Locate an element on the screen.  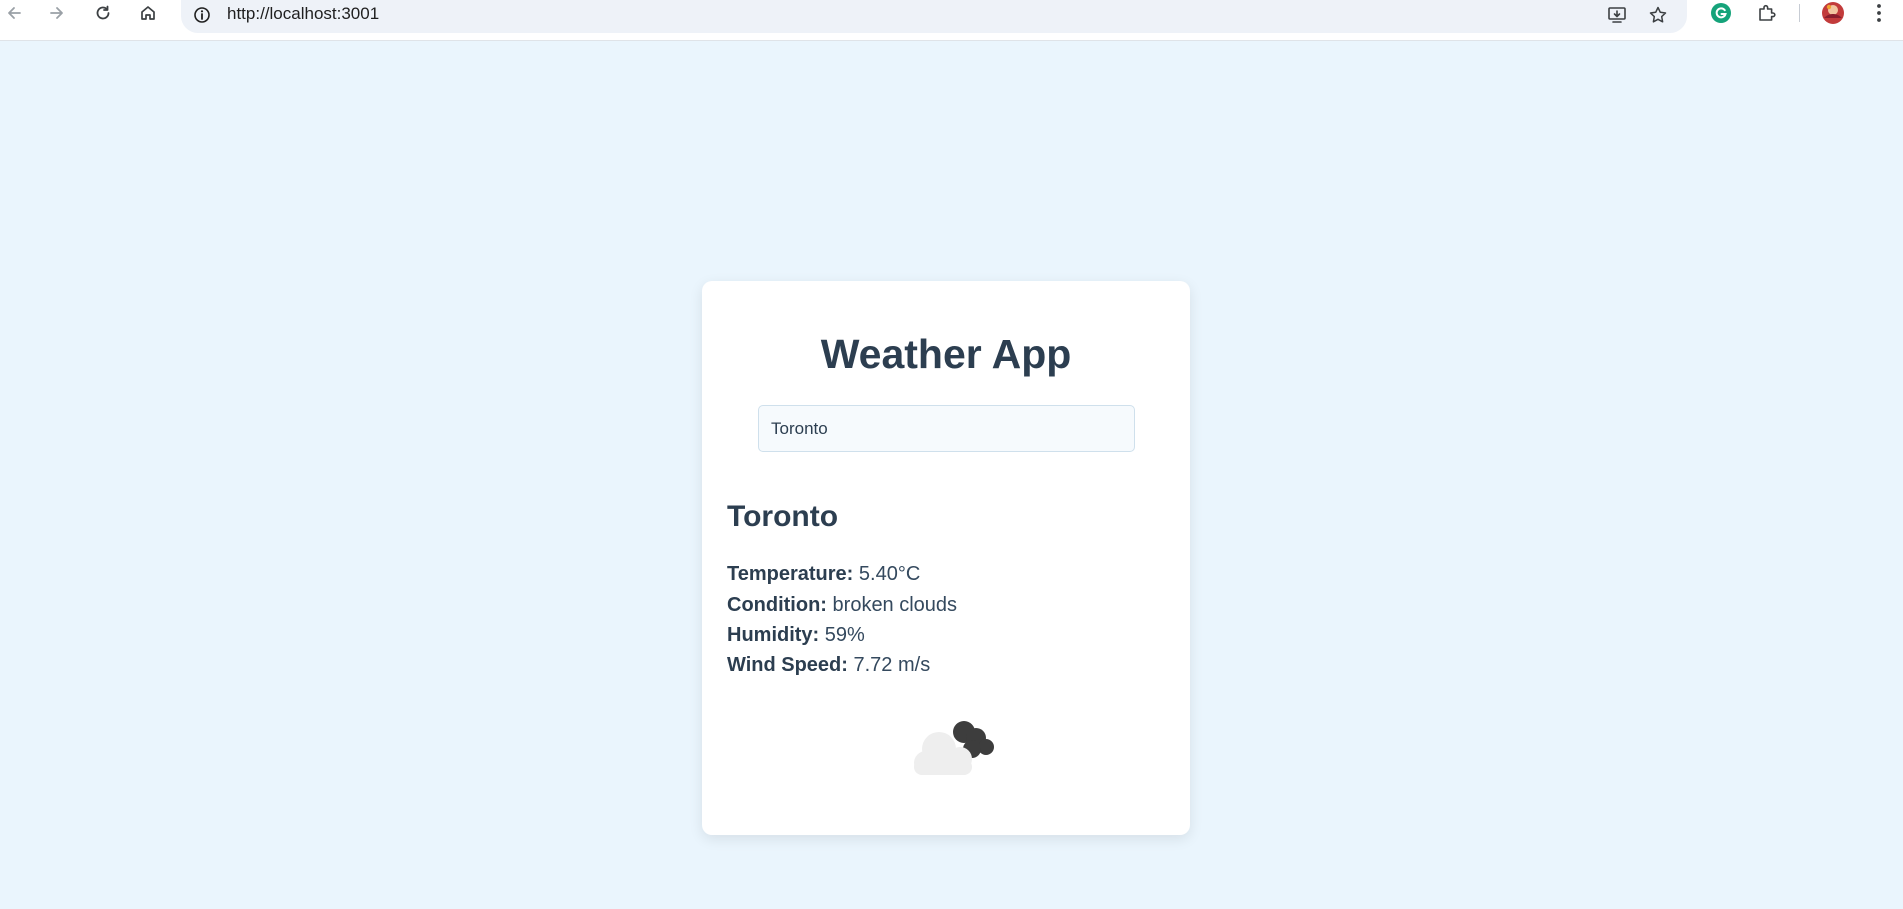
condition-row: Condition: broken clouds is located at coordinates (842, 605).